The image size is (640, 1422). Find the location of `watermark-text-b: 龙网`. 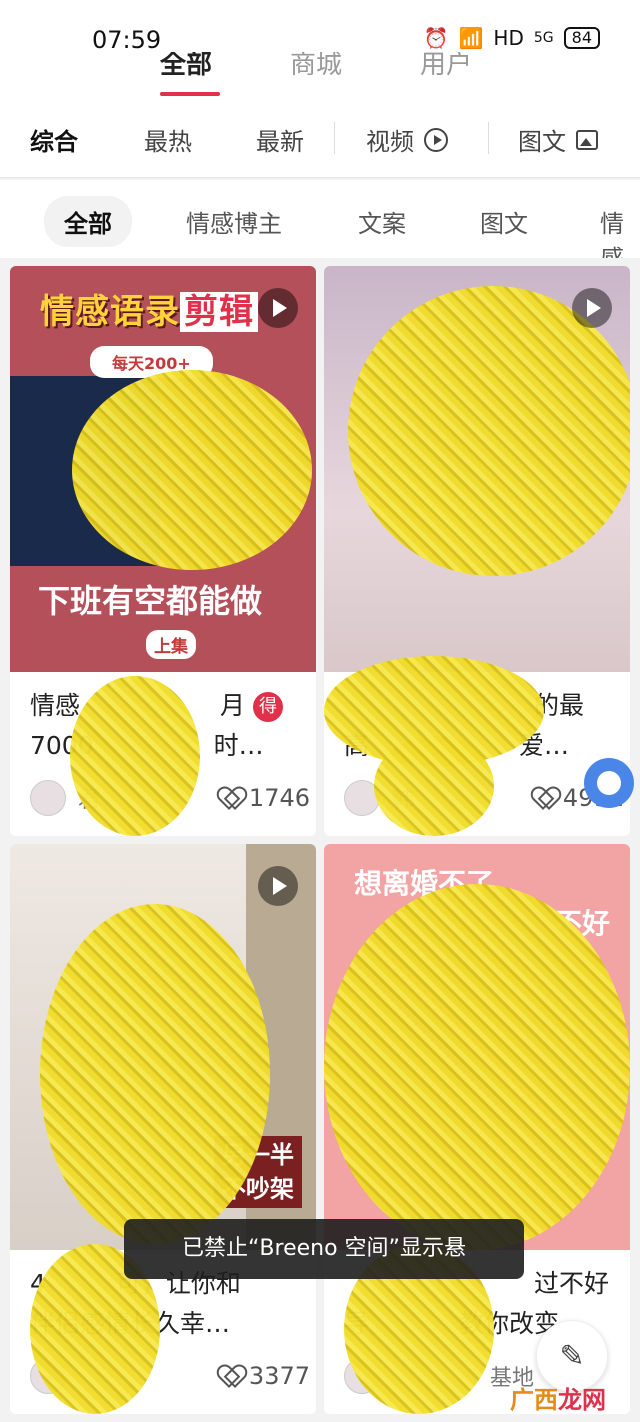

watermark-text-b: 龙网 is located at coordinates (582, 1400).